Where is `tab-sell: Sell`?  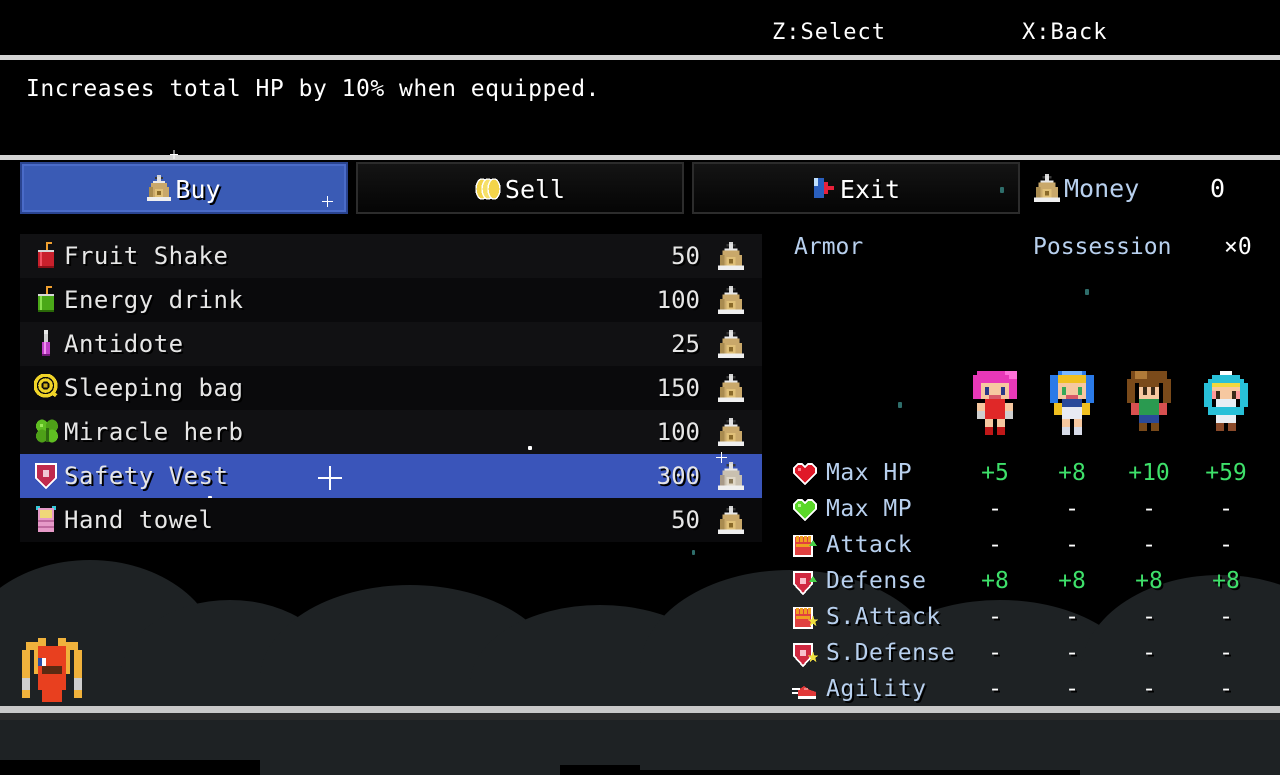 tab-sell: Sell is located at coordinates (520, 188).